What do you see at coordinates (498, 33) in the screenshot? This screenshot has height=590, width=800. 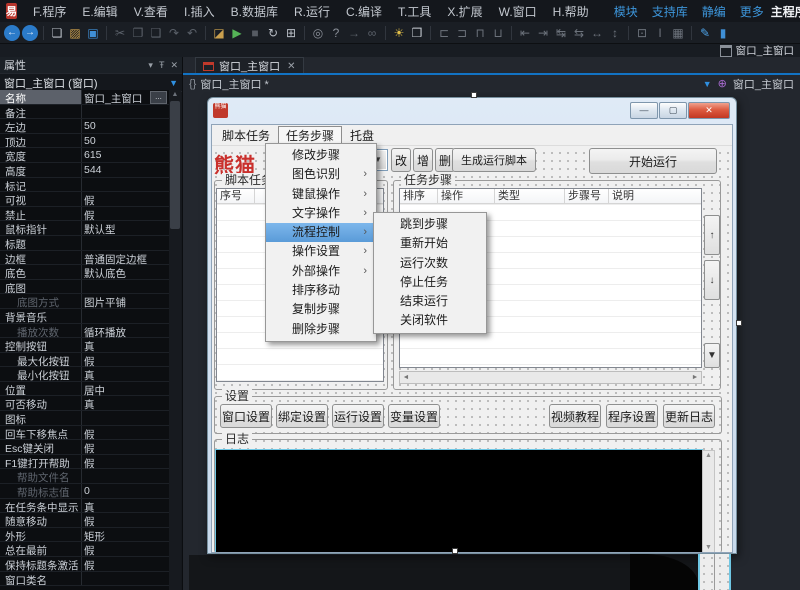 I see `align-bottom-icon: ⊔` at bounding box center [498, 33].